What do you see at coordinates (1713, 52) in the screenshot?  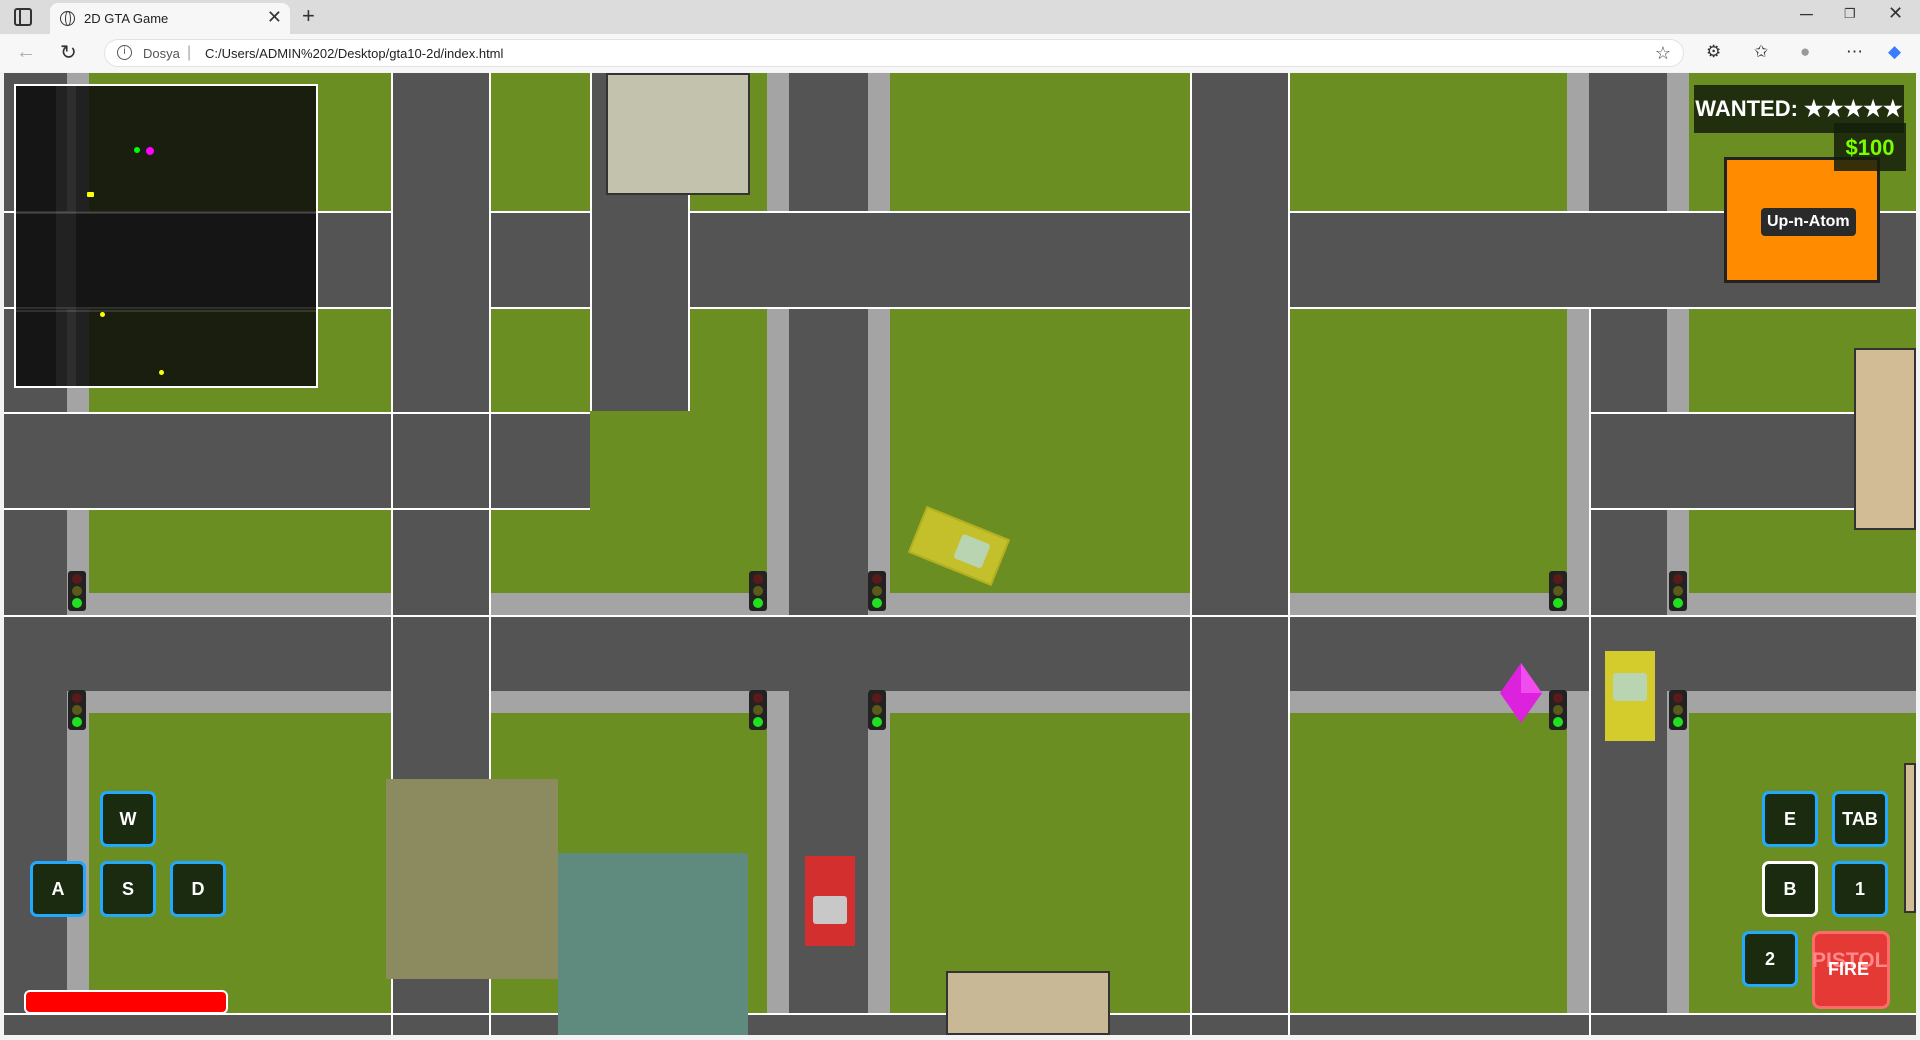 I see `extensions-icon: ⚙` at bounding box center [1713, 52].